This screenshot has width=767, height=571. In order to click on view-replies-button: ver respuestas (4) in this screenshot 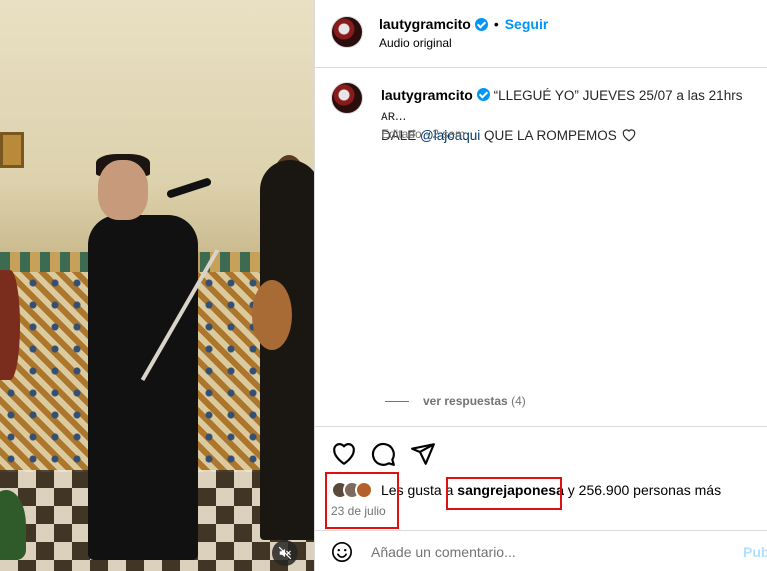, I will do `click(455, 401)`.